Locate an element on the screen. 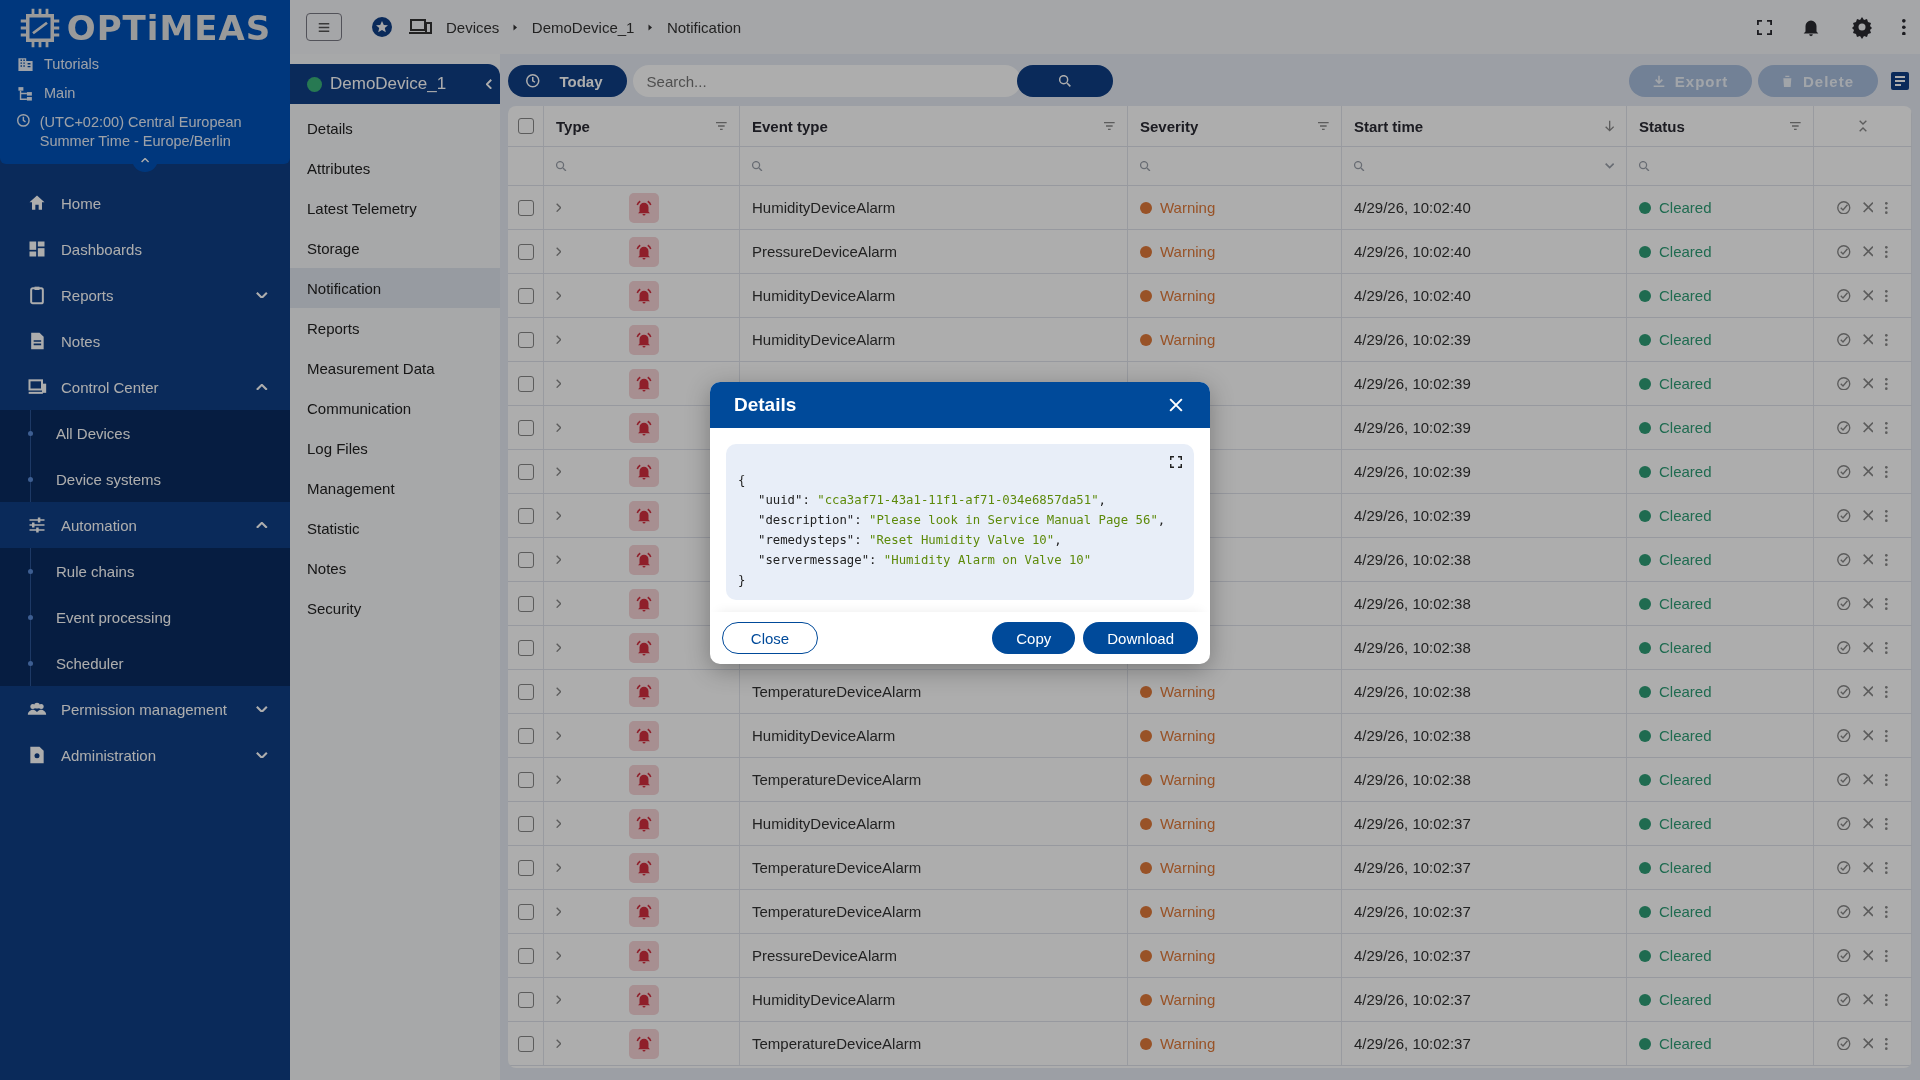 Image resolution: width=1920 pixels, height=1080 pixels. device-menu-item: Statistic is located at coordinates (395, 528).